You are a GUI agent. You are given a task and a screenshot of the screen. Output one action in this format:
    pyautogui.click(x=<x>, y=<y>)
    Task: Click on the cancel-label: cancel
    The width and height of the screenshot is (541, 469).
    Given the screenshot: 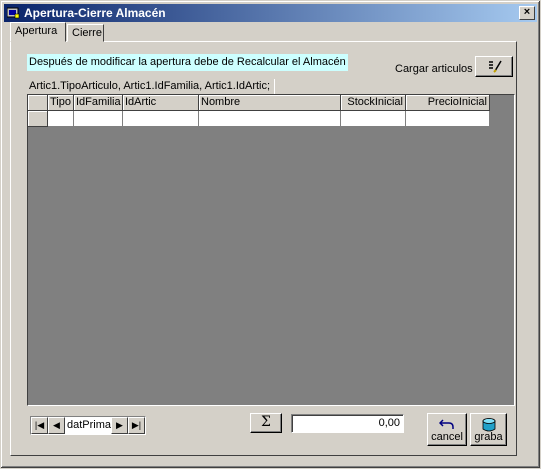 What is the action you would take?
    pyautogui.click(x=447, y=437)
    